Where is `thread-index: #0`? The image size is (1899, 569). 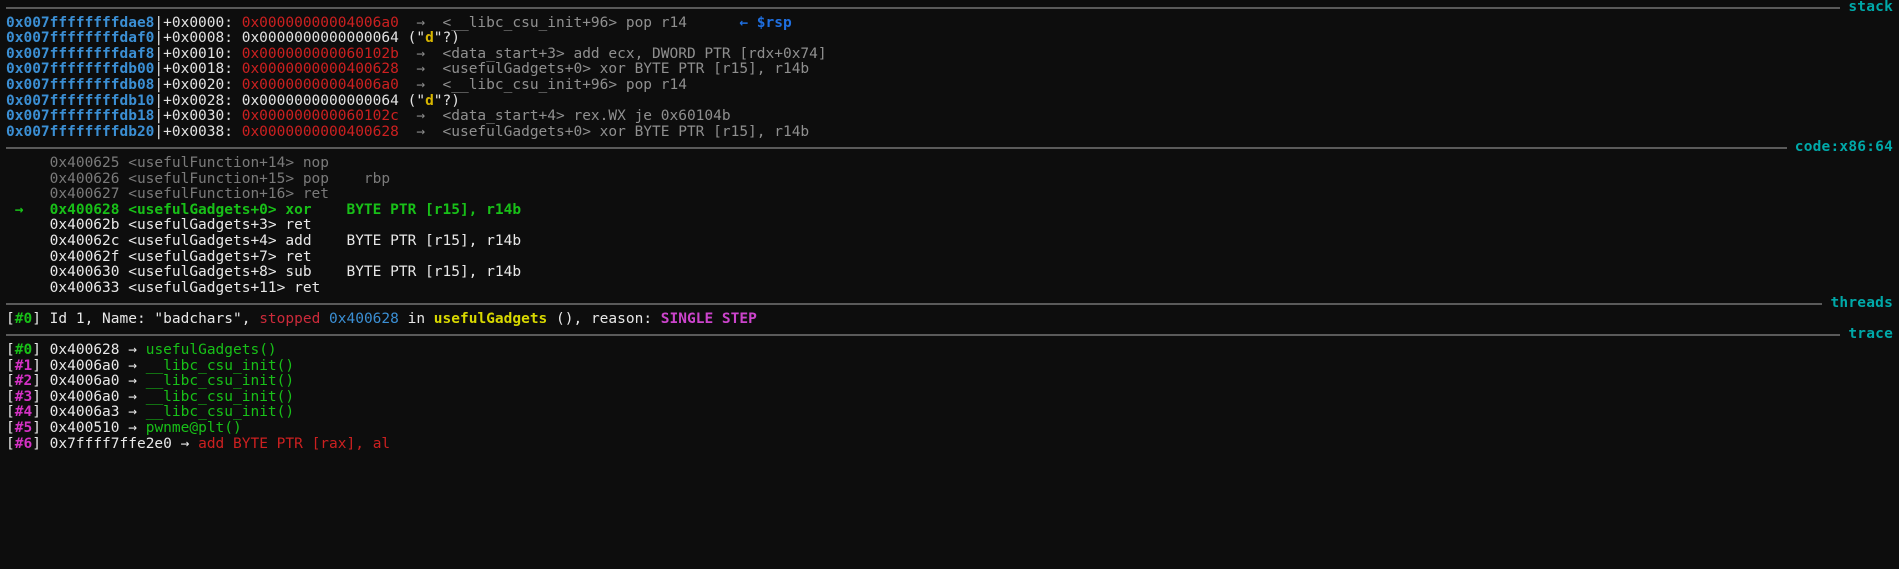
thread-index: #0 is located at coordinates (23, 319).